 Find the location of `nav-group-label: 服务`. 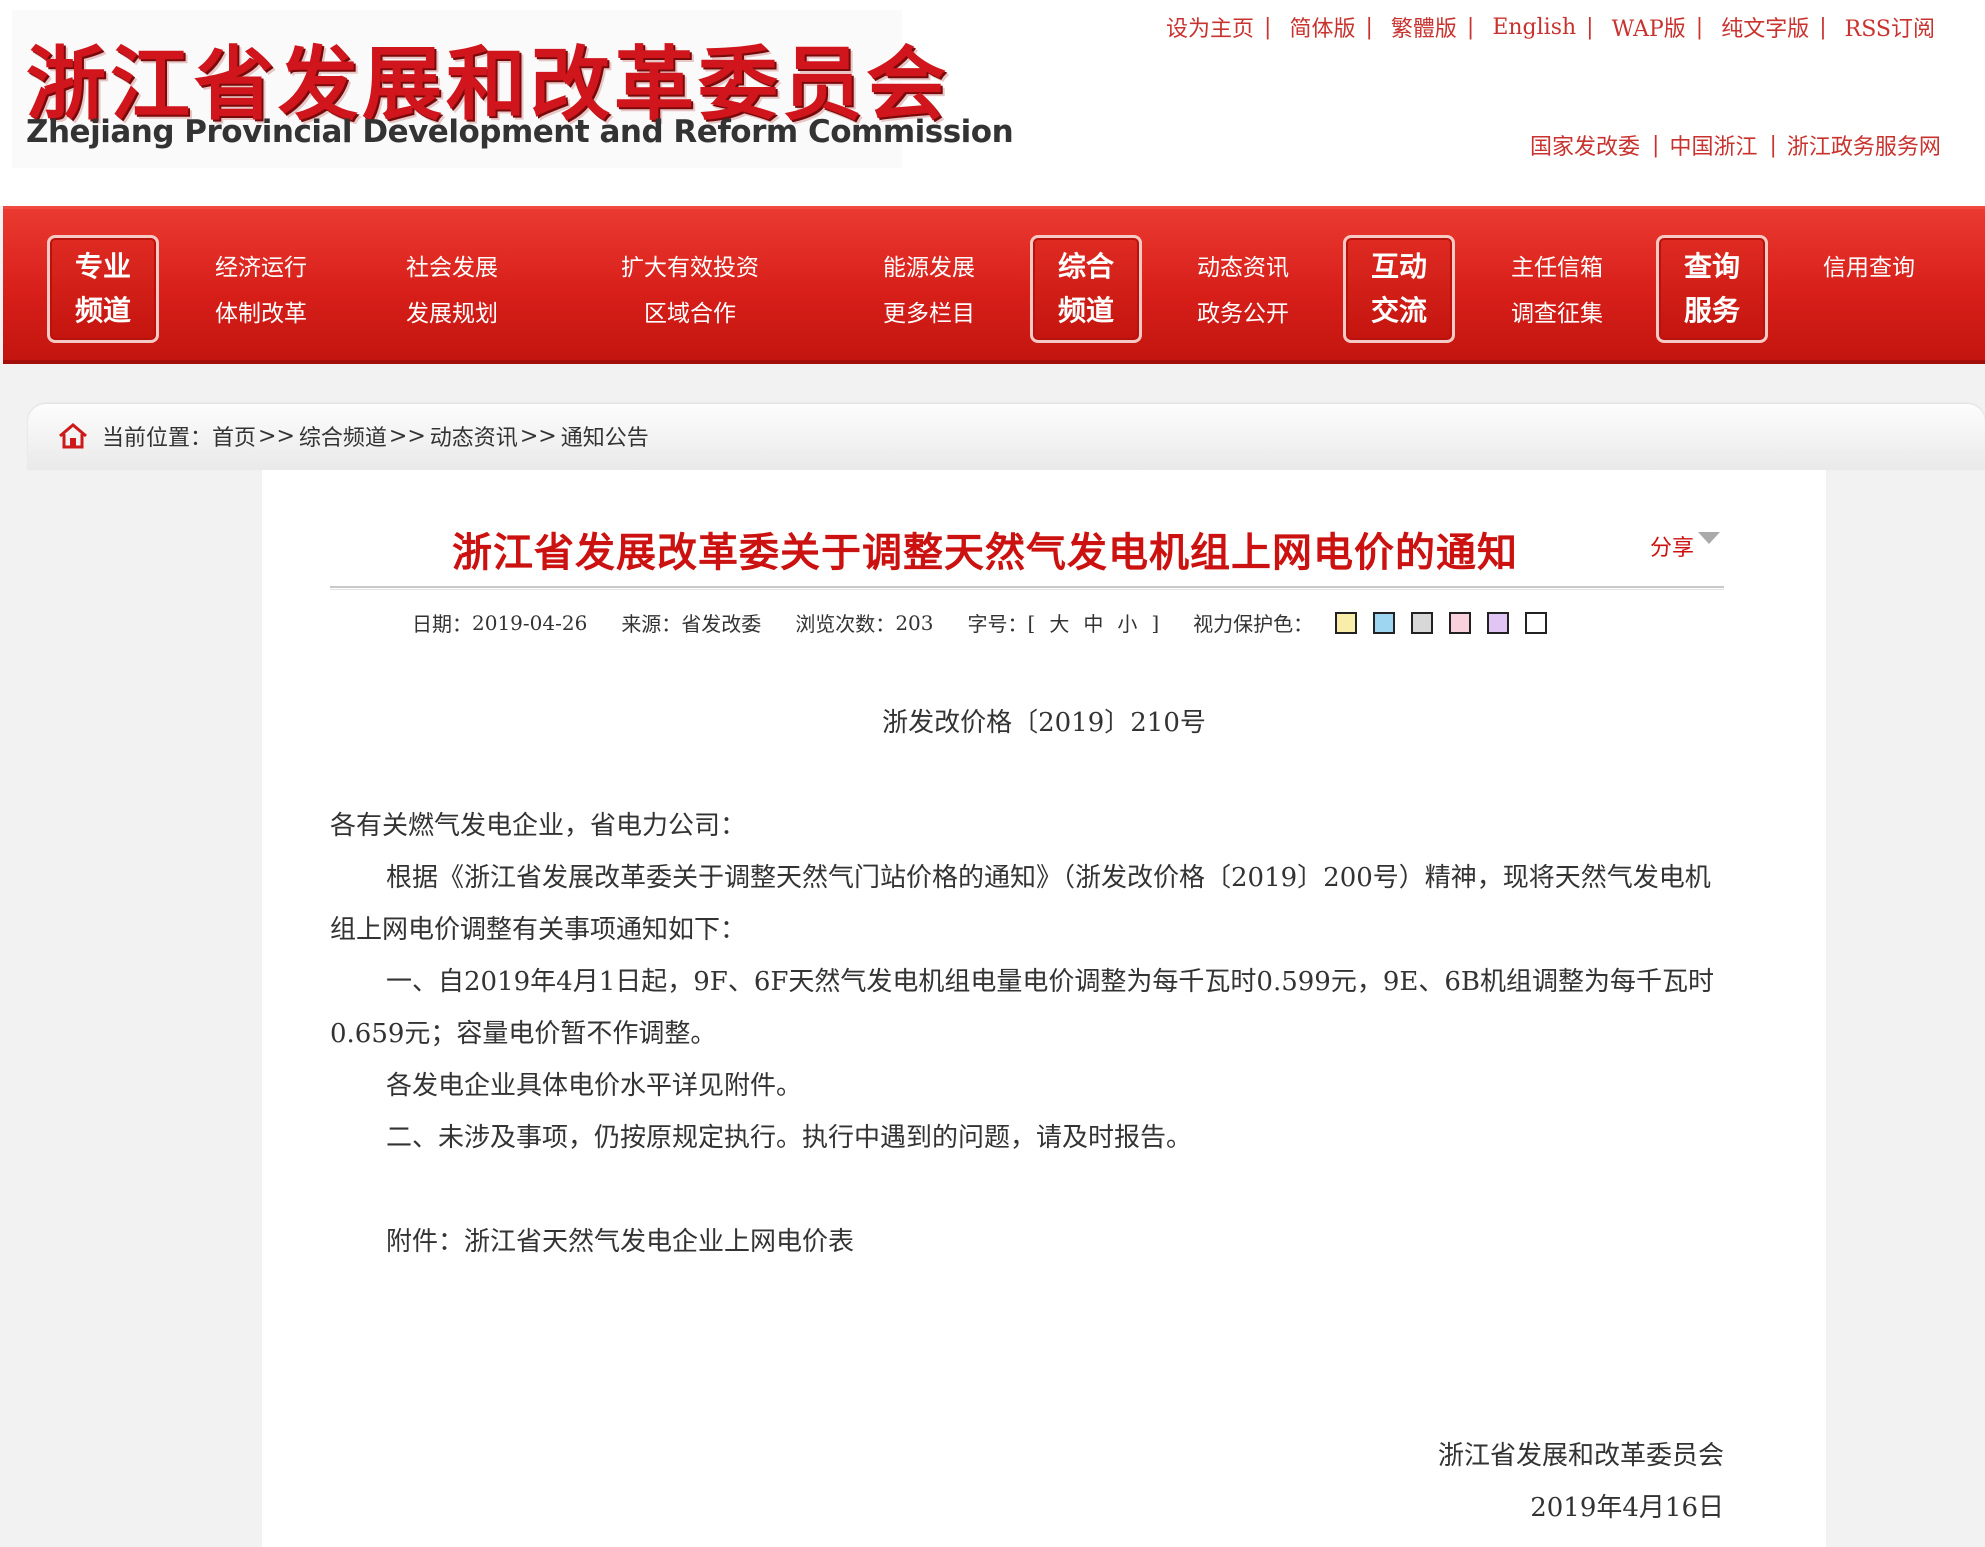

nav-group-label: 服务 is located at coordinates (1711, 310).